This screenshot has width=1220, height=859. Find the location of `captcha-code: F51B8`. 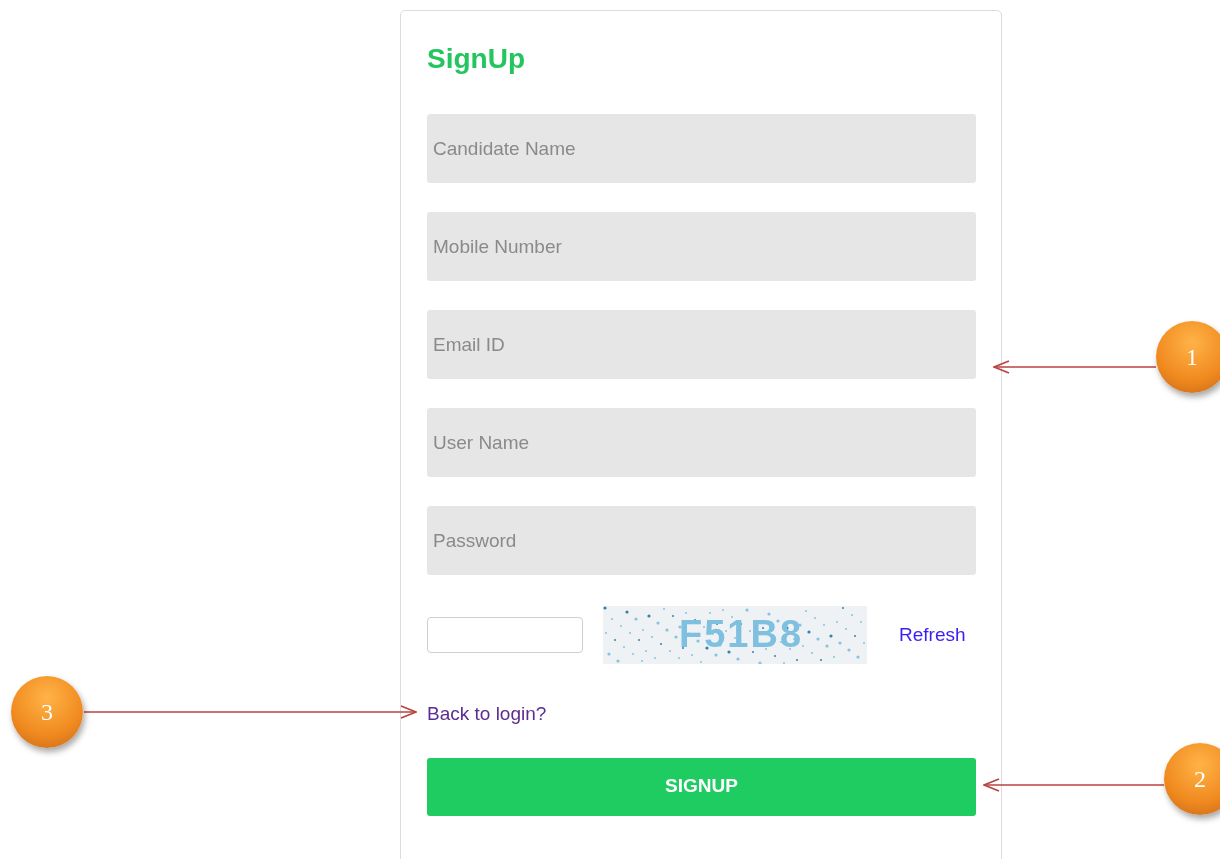

captcha-code: F51B8 is located at coordinates (741, 634).